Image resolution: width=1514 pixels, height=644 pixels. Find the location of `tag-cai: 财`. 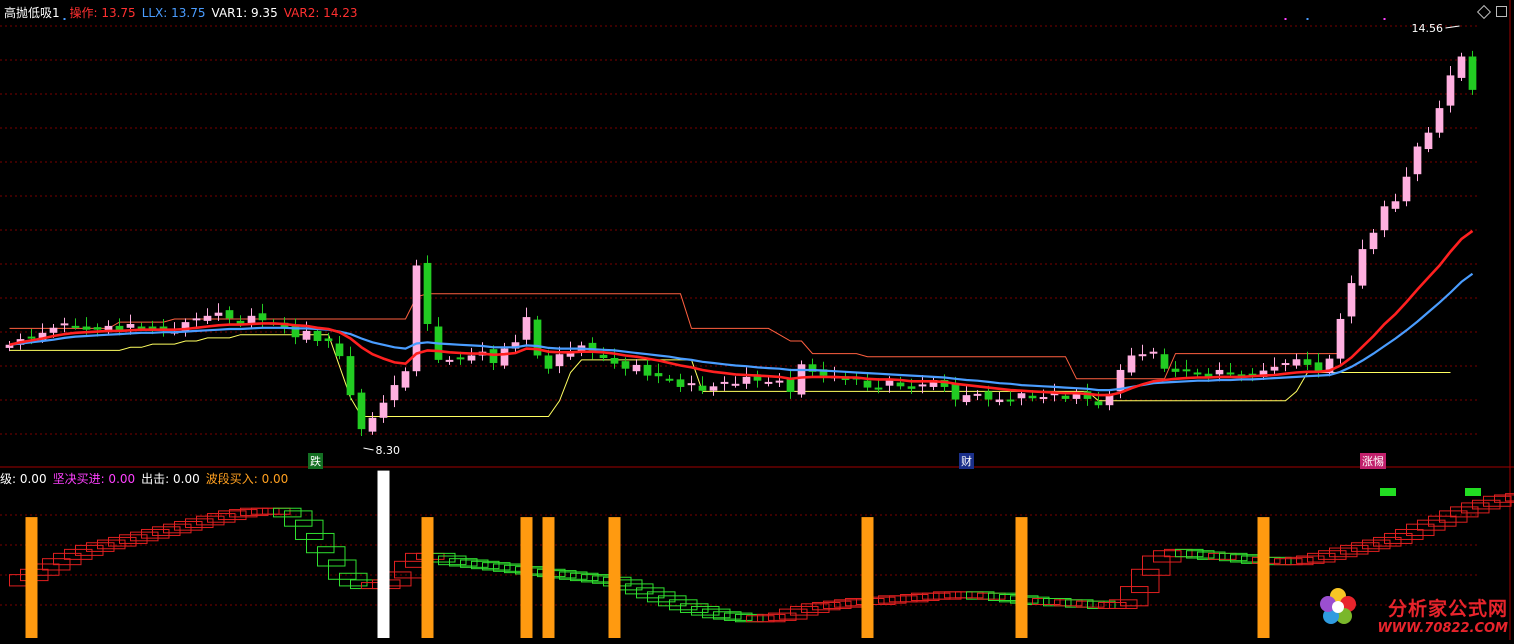

tag-cai: 财 is located at coordinates (966, 461).